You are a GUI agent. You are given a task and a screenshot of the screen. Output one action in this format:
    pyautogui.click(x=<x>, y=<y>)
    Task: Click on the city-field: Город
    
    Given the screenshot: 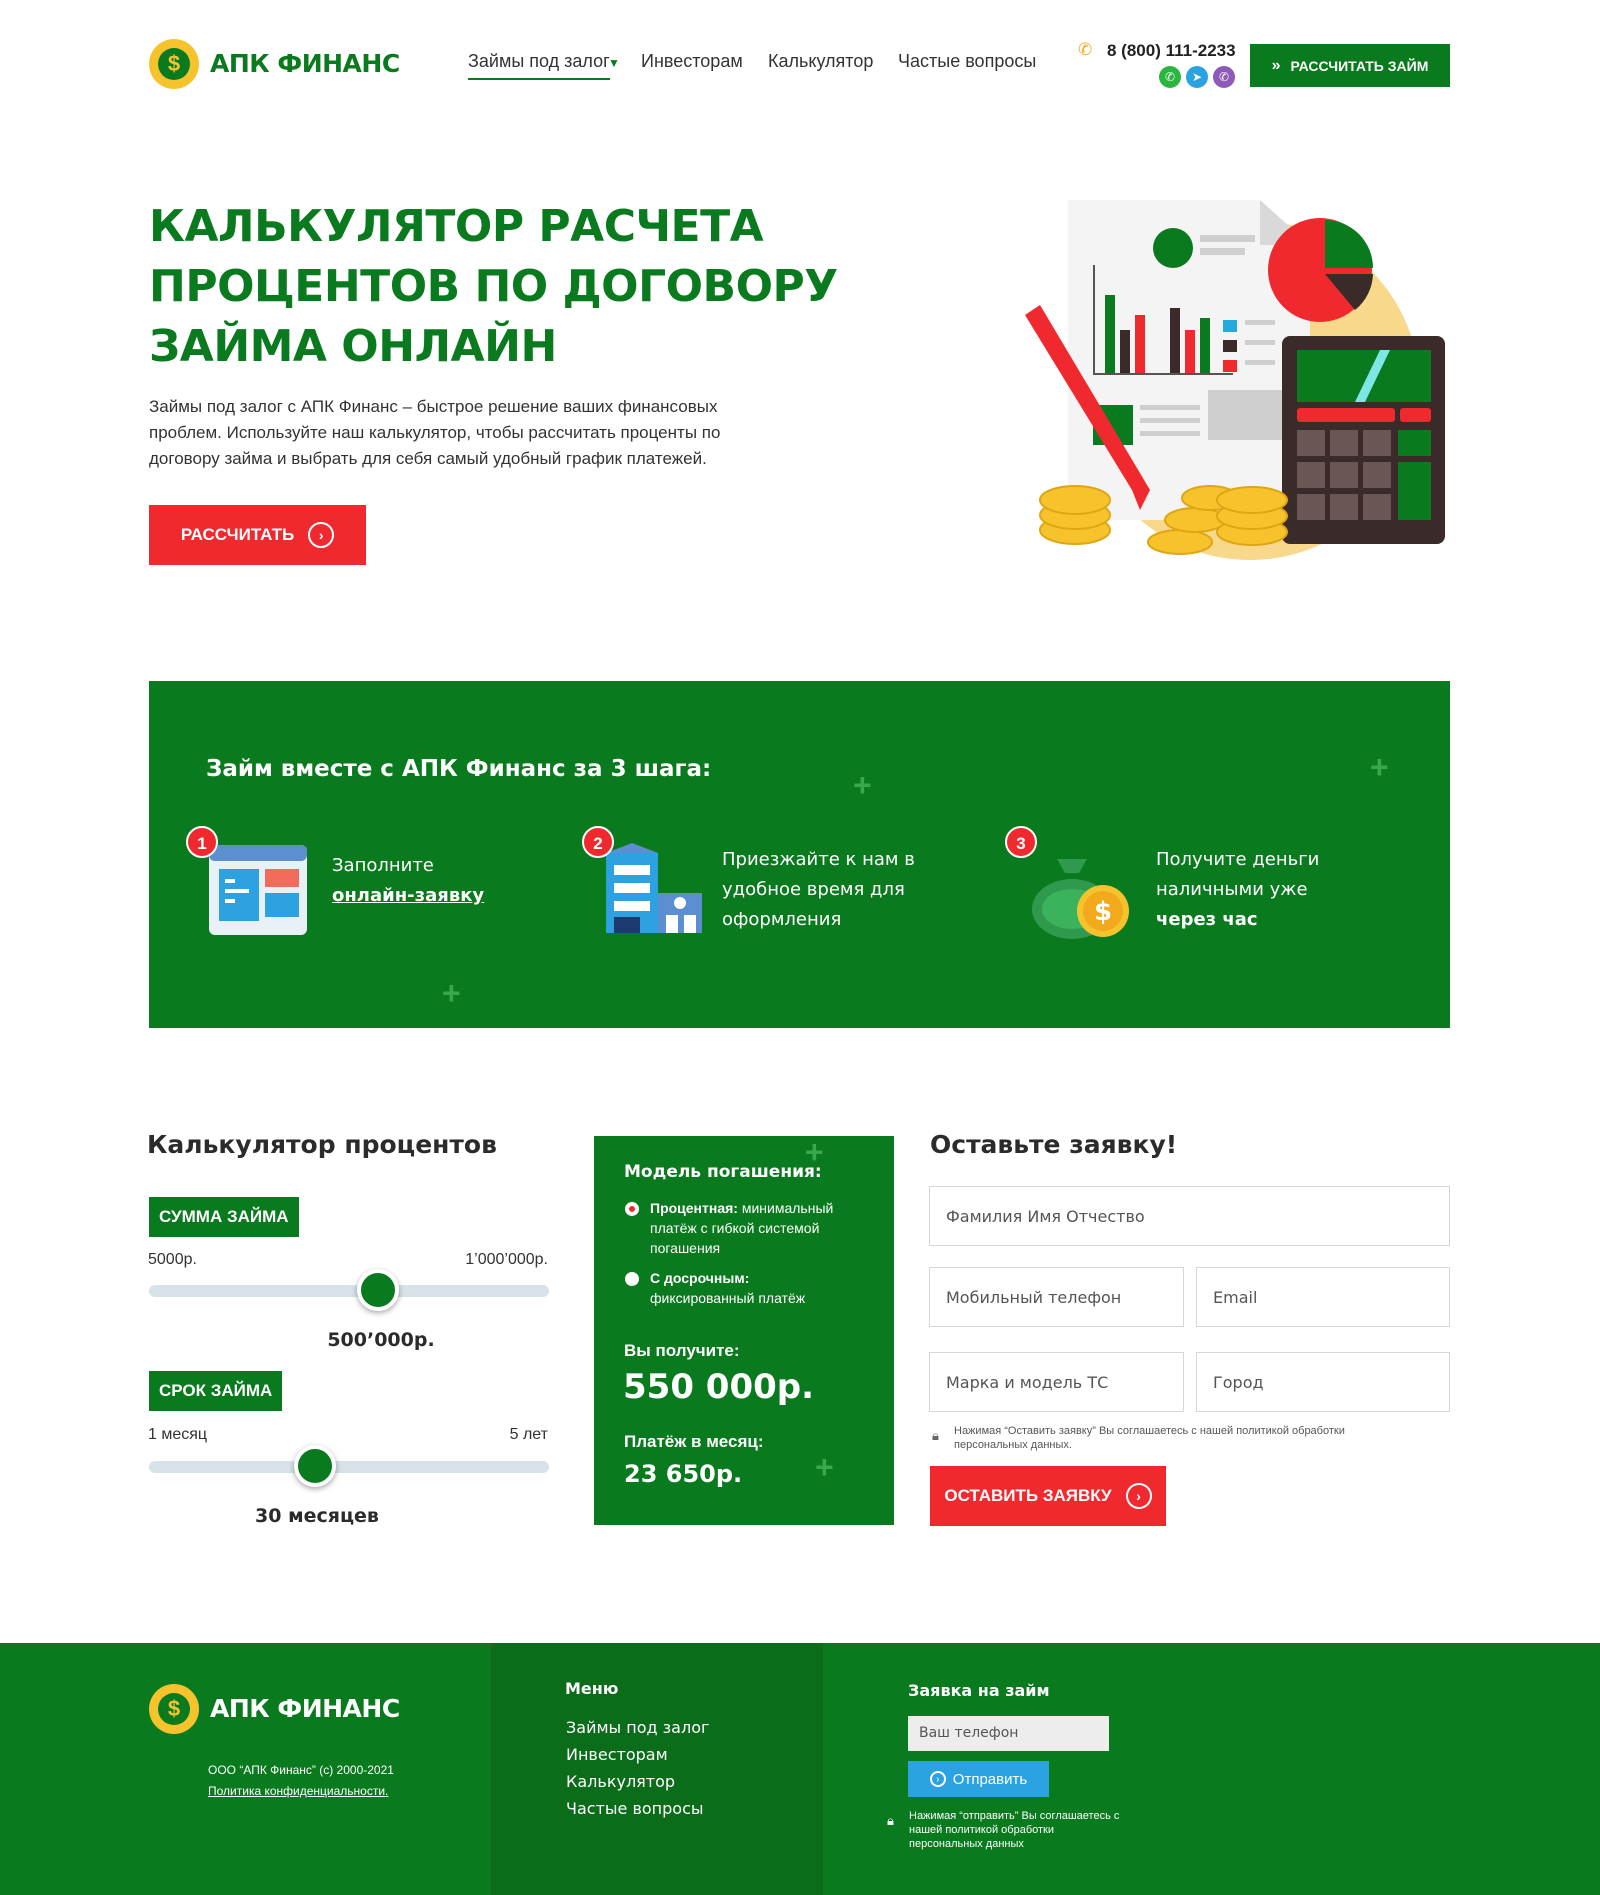 What is the action you would take?
    pyautogui.click(x=1323, y=1382)
    